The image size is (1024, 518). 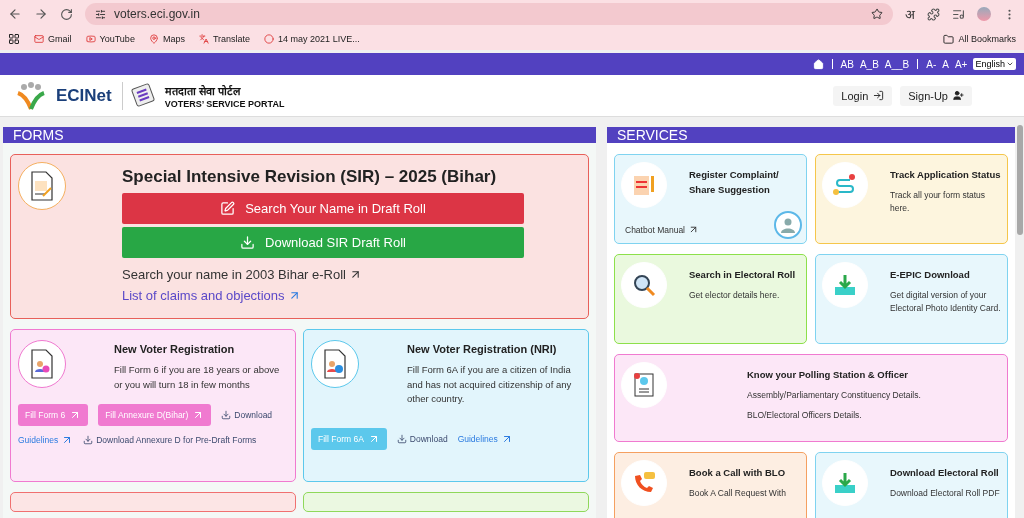 What do you see at coordinates (994, 64) in the screenshot?
I see `language-select: English` at bounding box center [994, 64].